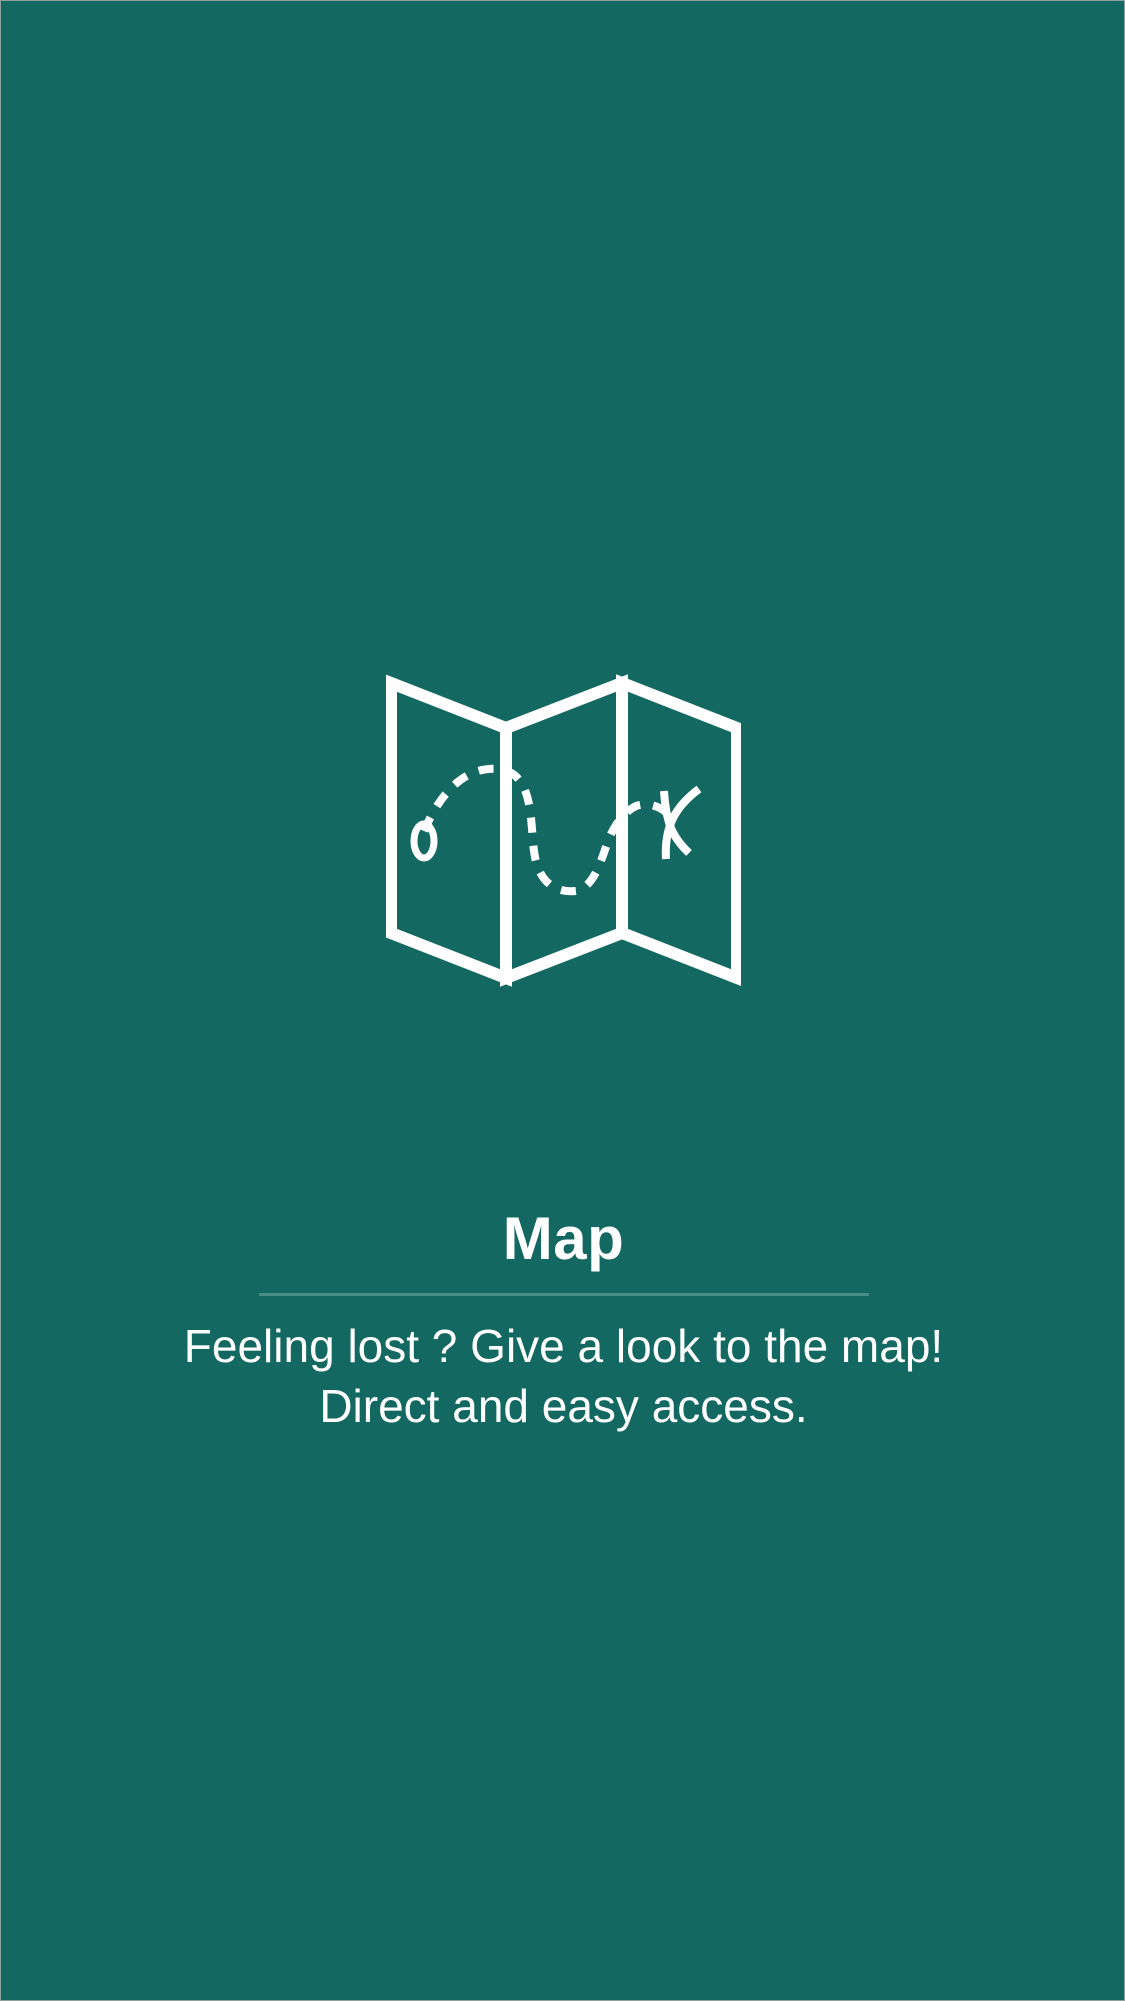 Image resolution: width=1125 pixels, height=2001 pixels. Describe the element at coordinates (563, 1346) in the screenshot. I see `description-line: Feeling lost ? Give a look to the map!` at that location.